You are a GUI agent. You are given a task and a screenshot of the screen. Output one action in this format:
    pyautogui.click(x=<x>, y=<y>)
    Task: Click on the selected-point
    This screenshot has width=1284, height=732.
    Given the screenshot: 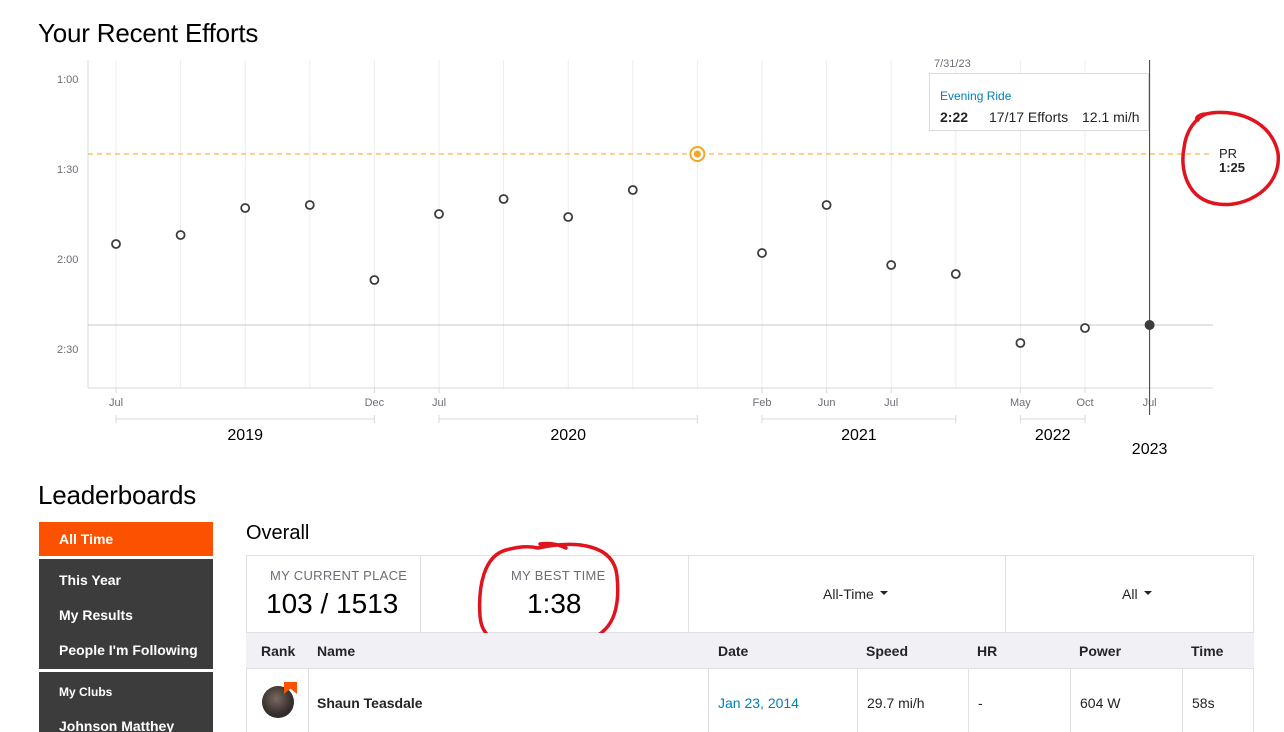 What is the action you would take?
    pyautogui.click(x=1149, y=325)
    